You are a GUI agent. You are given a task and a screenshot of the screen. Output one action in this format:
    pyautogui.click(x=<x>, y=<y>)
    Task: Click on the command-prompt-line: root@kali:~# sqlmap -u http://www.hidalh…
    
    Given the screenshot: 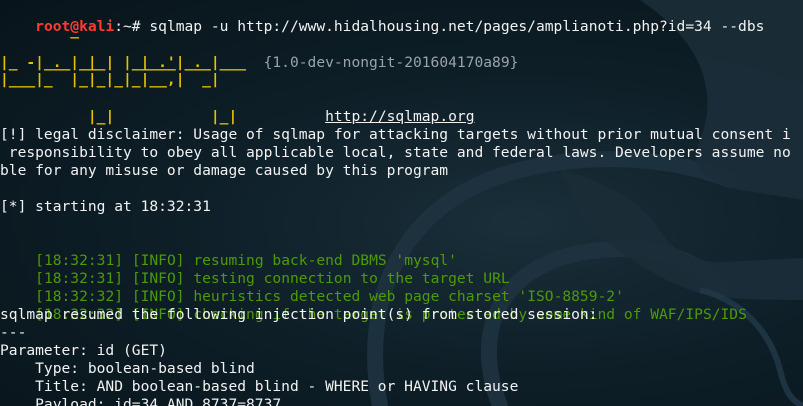 What is the action you would take?
    pyautogui.click(x=382, y=17)
    